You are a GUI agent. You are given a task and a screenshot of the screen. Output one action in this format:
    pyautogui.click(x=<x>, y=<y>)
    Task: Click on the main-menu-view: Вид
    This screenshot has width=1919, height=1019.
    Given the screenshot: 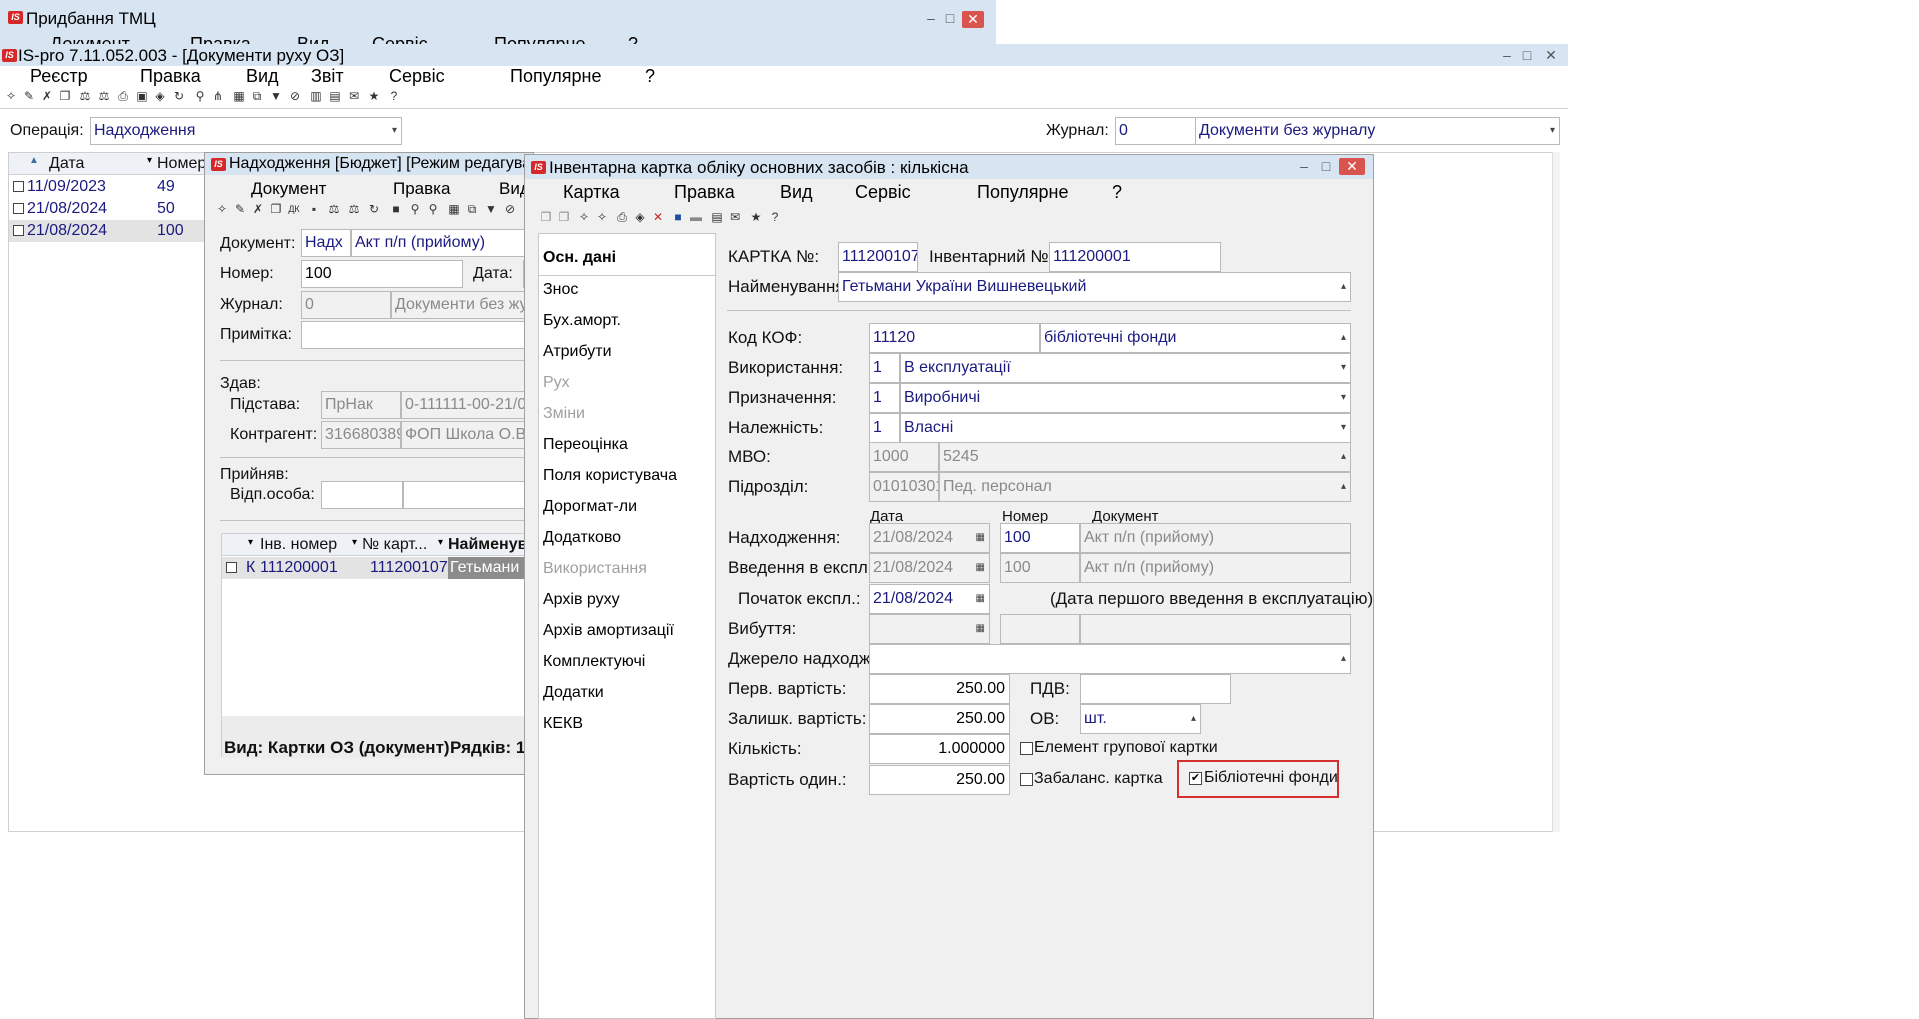 What is the action you would take?
    pyautogui.click(x=262, y=76)
    